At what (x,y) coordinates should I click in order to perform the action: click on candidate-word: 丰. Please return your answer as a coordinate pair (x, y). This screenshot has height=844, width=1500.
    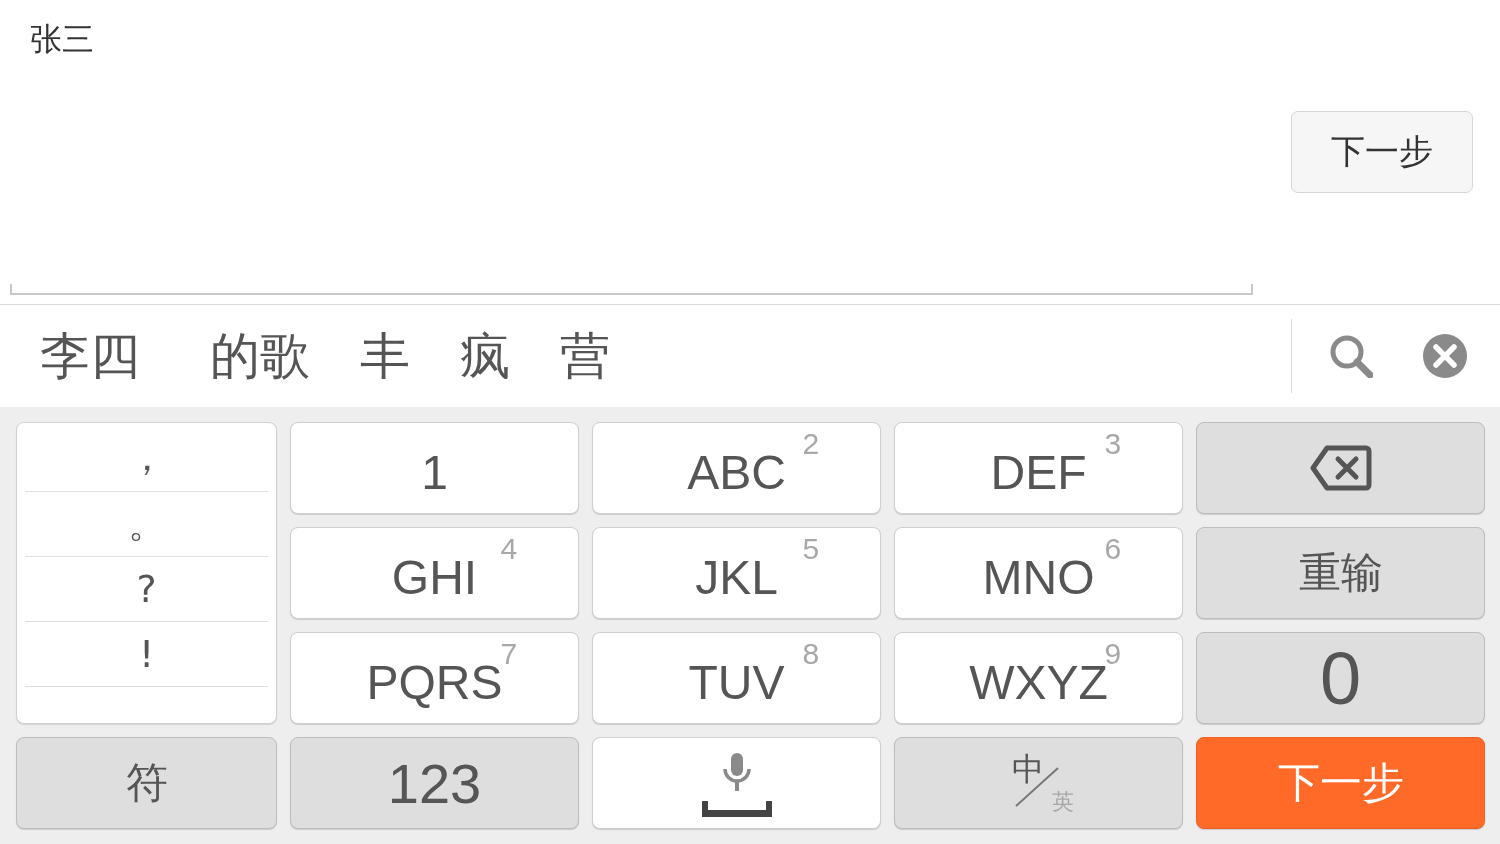
    Looking at the image, I should click on (385, 356).